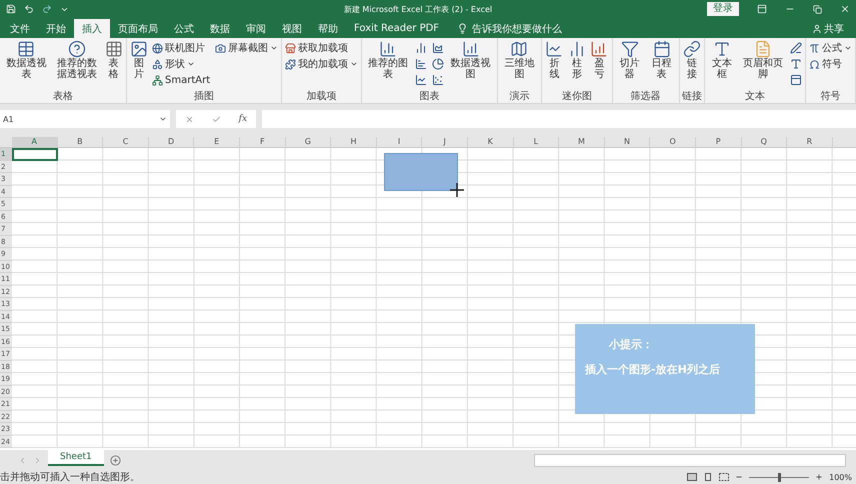 This screenshot has width=856, height=484. What do you see at coordinates (139, 49) in the screenshot?
I see `image-icon` at bounding box center [139, 49].